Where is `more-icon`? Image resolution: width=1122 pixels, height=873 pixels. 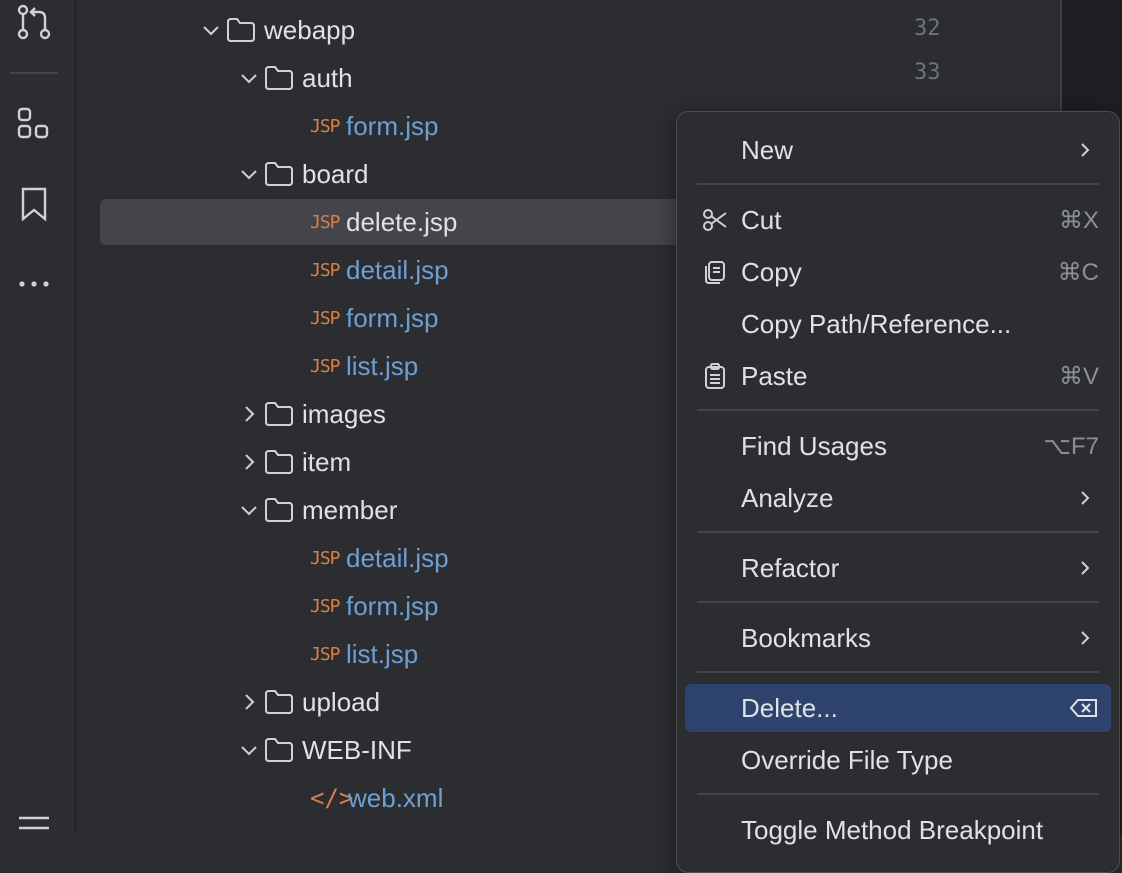 more-icon is located at coordinates (34, 284).